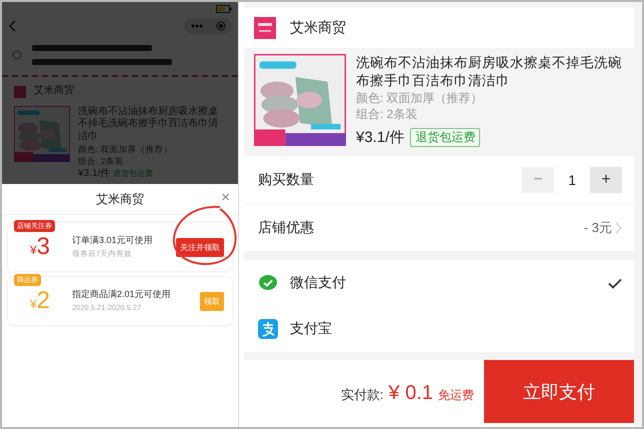  Describe the element at coordinates (116, 174) in the screenshot. I see `product-price: ¥3.1/件 退货包运费` at that location.